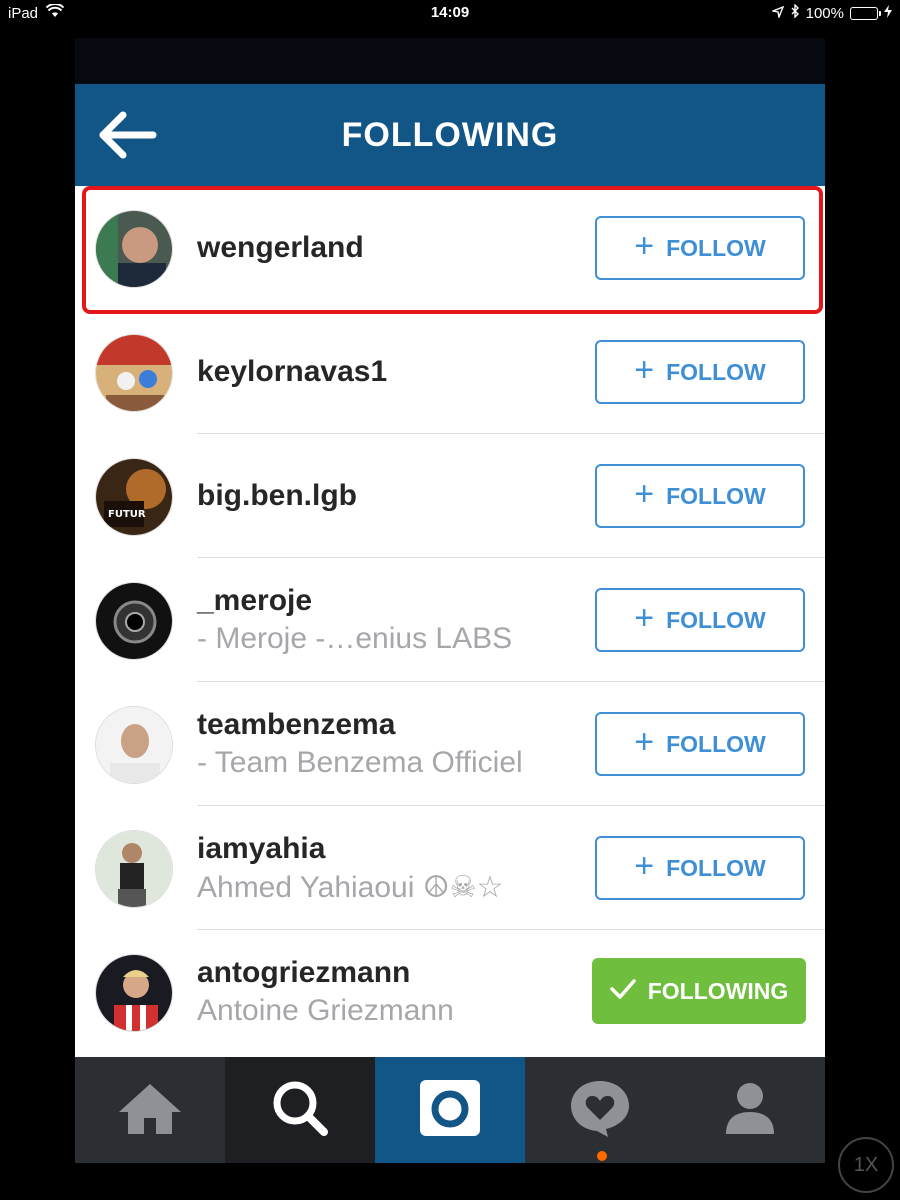 The width and height of the screenshot is (900, 1200). I want to click on username: wengerland, so click(387, 248).